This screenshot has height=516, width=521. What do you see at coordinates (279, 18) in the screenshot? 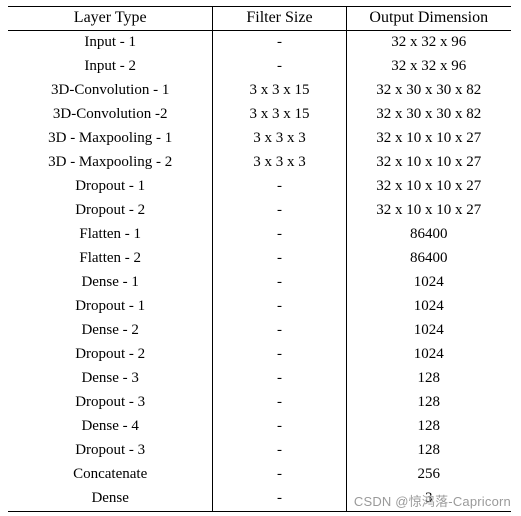
I see `column-header-filter-size: Filter Size` at bounding box center [279, 18].